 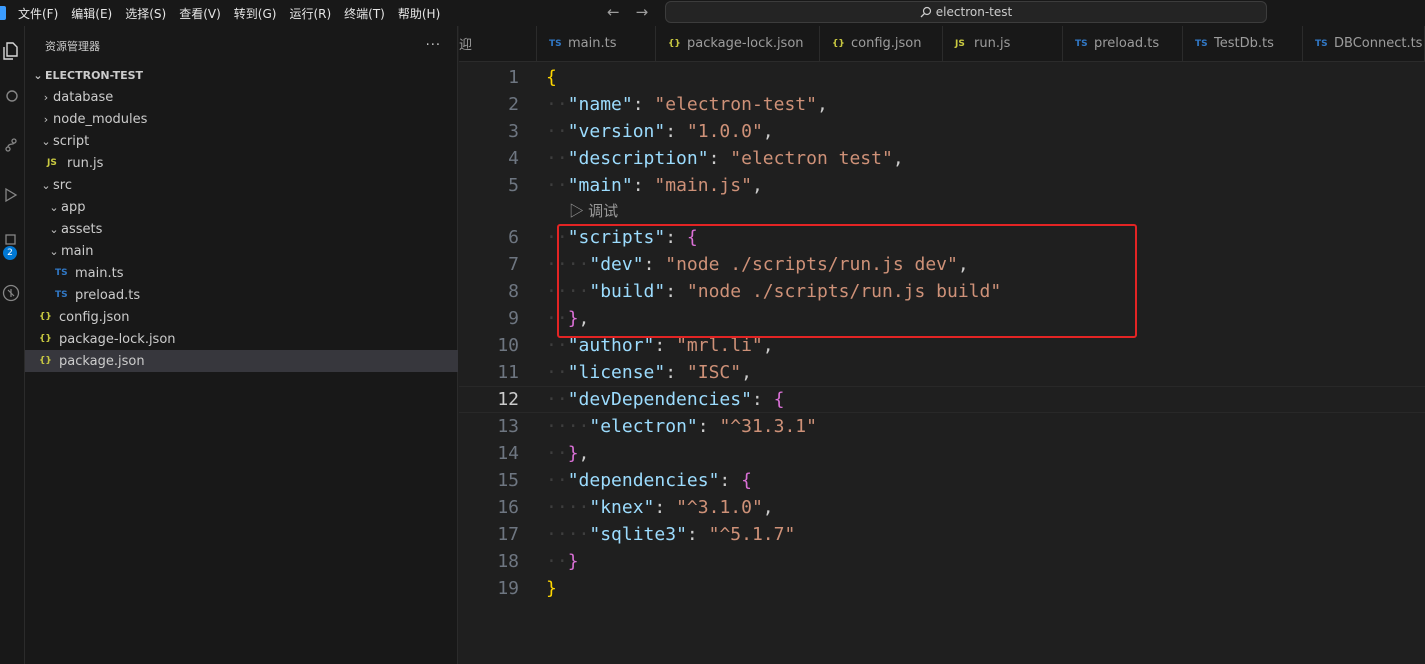 I want to click on code-line: 16 ····"knex": "^3.1.0",, so click(x=942, y=507).